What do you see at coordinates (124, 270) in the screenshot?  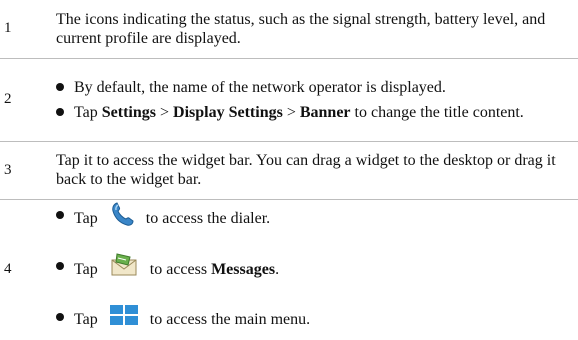 I see `messages-icon` at bounding box center [124, 270].